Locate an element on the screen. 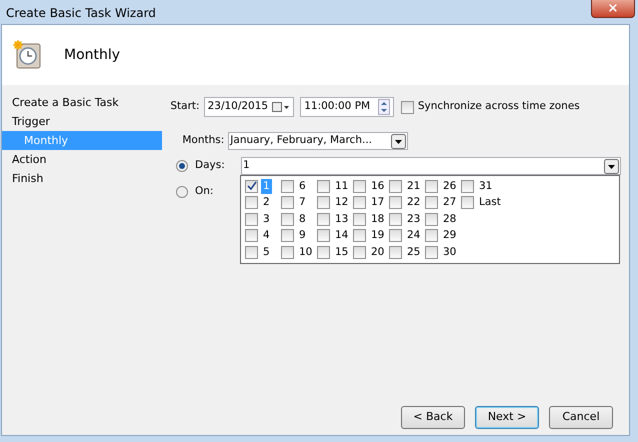 The image size is (638, 442). day-option: 11 is located at coordinates (341, 186).